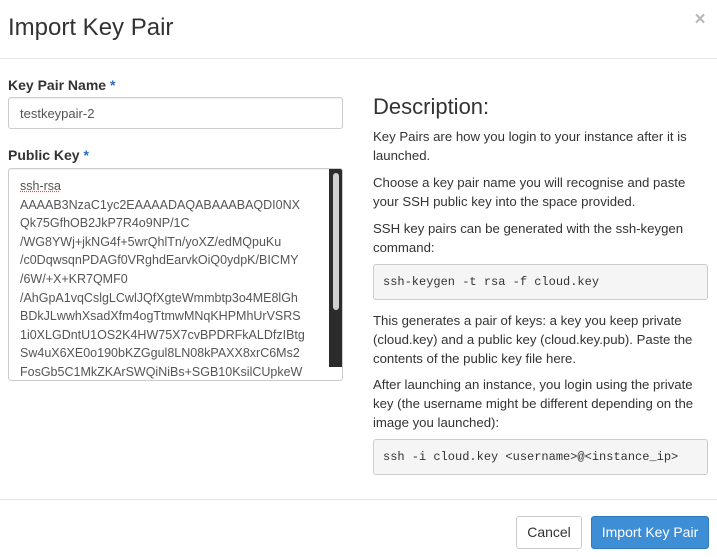 This screenshot has height=557, width=717. Describe the element at coordinates (159, 297) in the screenshot. I see `public-key-line: /AhGpA1vqCslgLCwlJQfXgteWmmbtp3o4ME8lGh` at that location.